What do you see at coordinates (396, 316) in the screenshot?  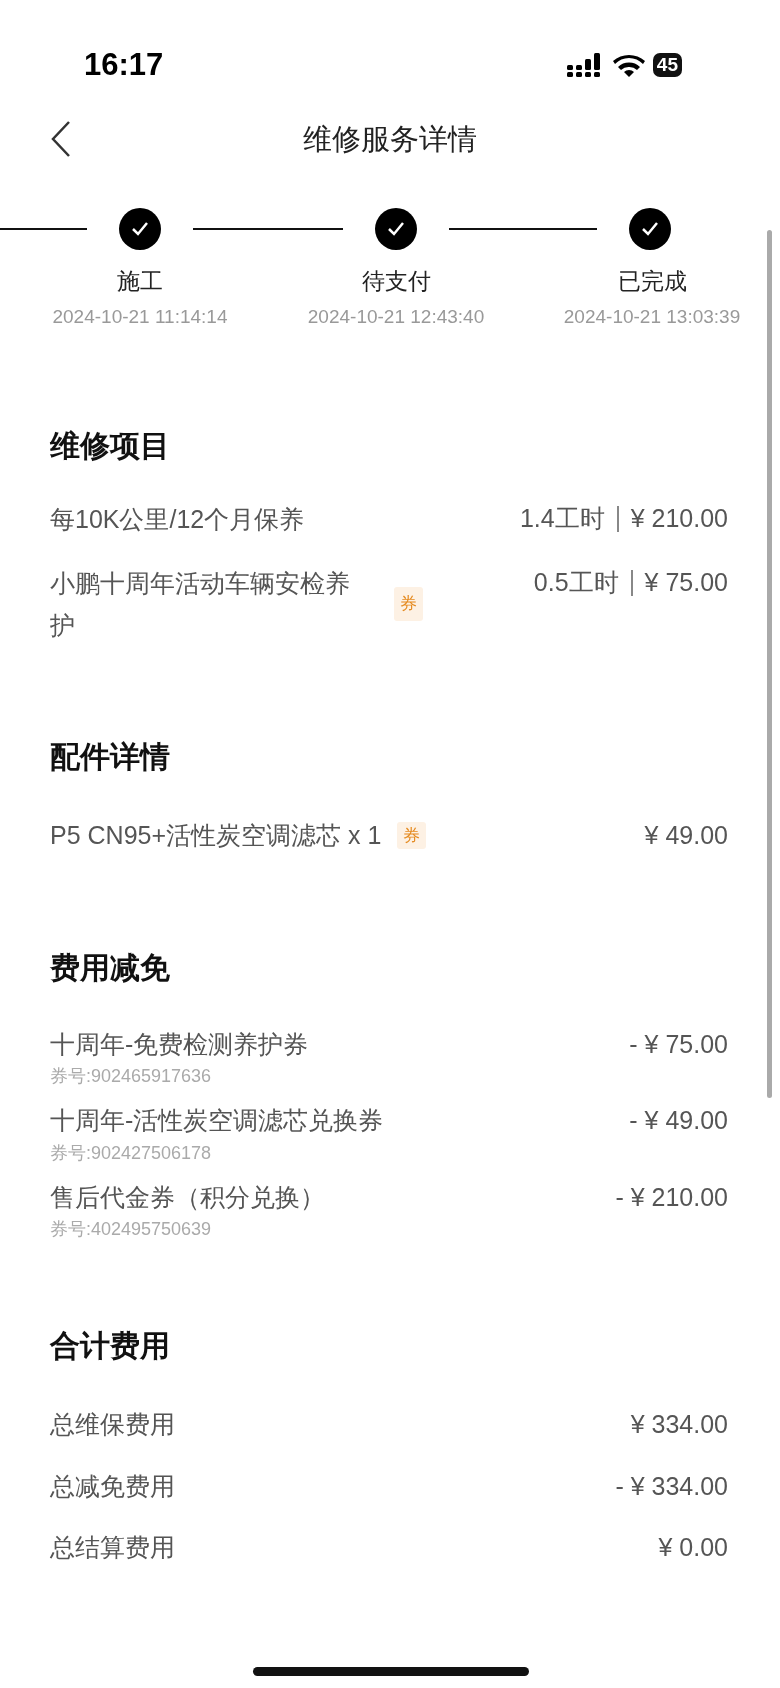 I see `step-time: 2024-10-21 12:43:40` at bounding box center [396, 316].